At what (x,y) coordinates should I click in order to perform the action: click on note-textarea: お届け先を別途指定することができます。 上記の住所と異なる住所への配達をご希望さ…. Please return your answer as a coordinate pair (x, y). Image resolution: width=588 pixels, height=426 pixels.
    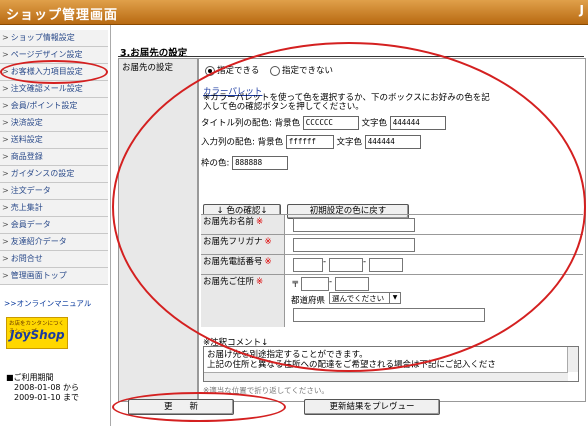
    Looking at the image, I should click on (391, 364).